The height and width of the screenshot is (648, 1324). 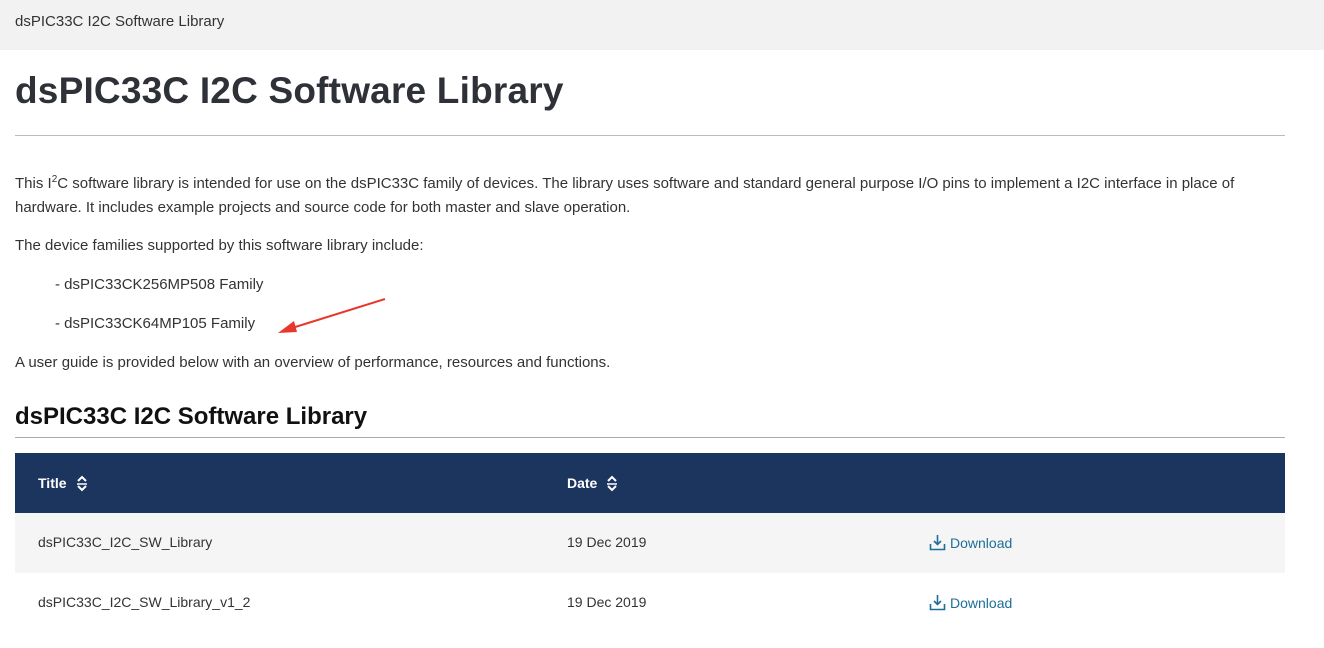 What do you see at coordinates (582, 483) in the screenshot?
I see `column-header-date-label: Date` at bounding box center [582, 483].